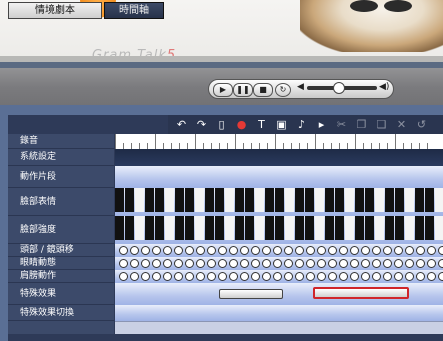 The height and width of the screenshot is (341, 443). Describe the element at coordinates (361, 293) in the screenshot. I see `selected-effect-clip` at that location.